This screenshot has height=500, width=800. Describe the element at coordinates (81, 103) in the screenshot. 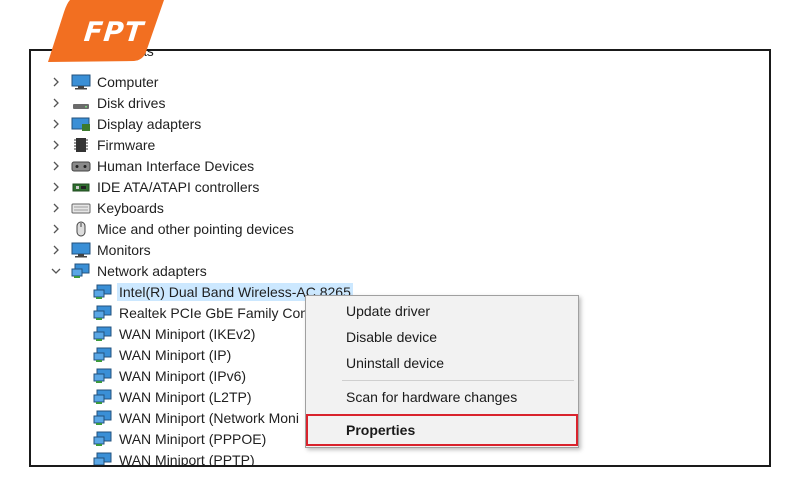

I see `disk-drive-icon` at that location.